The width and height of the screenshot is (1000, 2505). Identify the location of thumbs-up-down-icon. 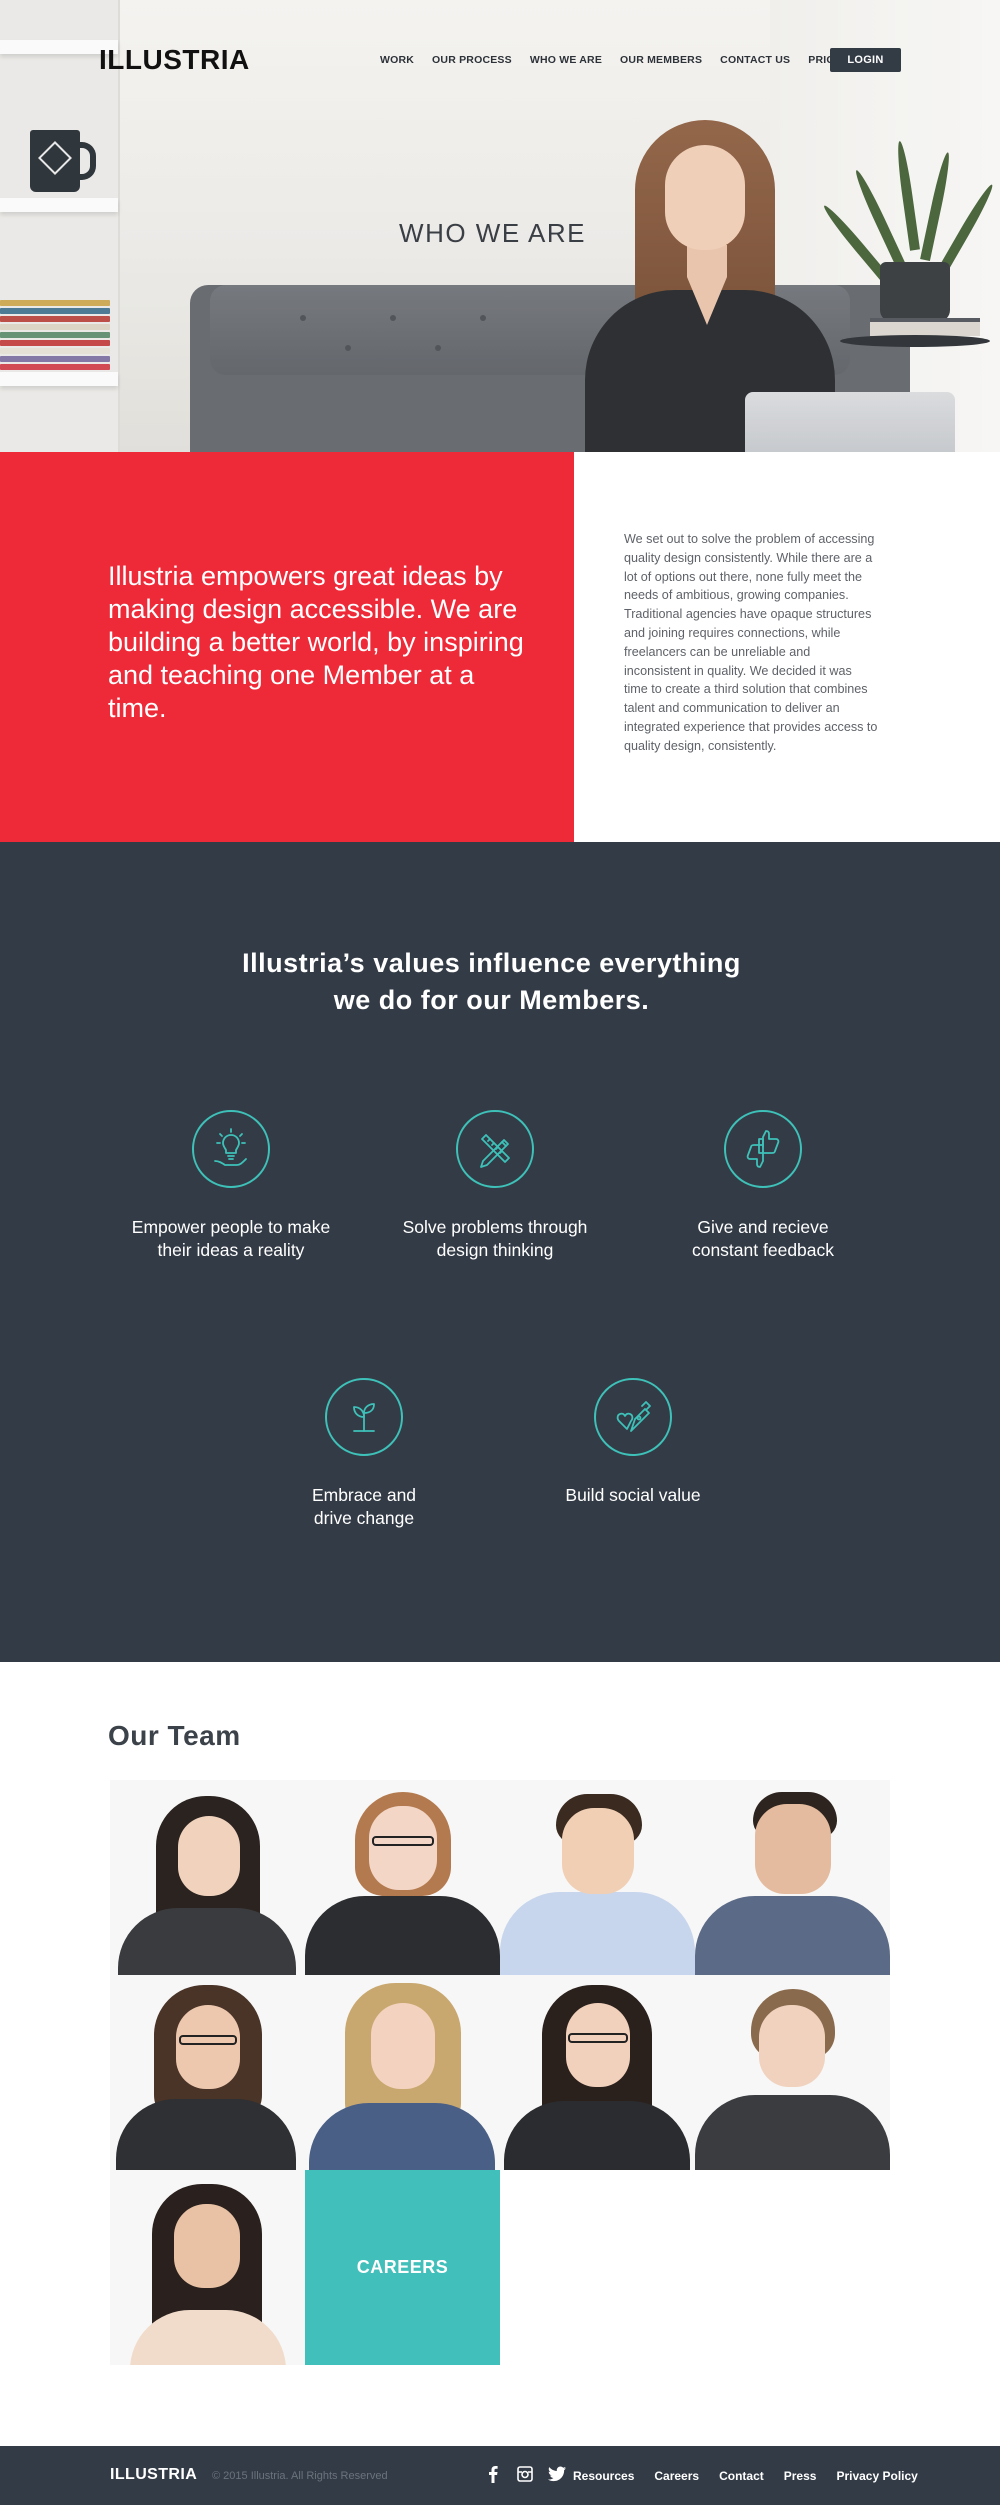
(763, 1149).